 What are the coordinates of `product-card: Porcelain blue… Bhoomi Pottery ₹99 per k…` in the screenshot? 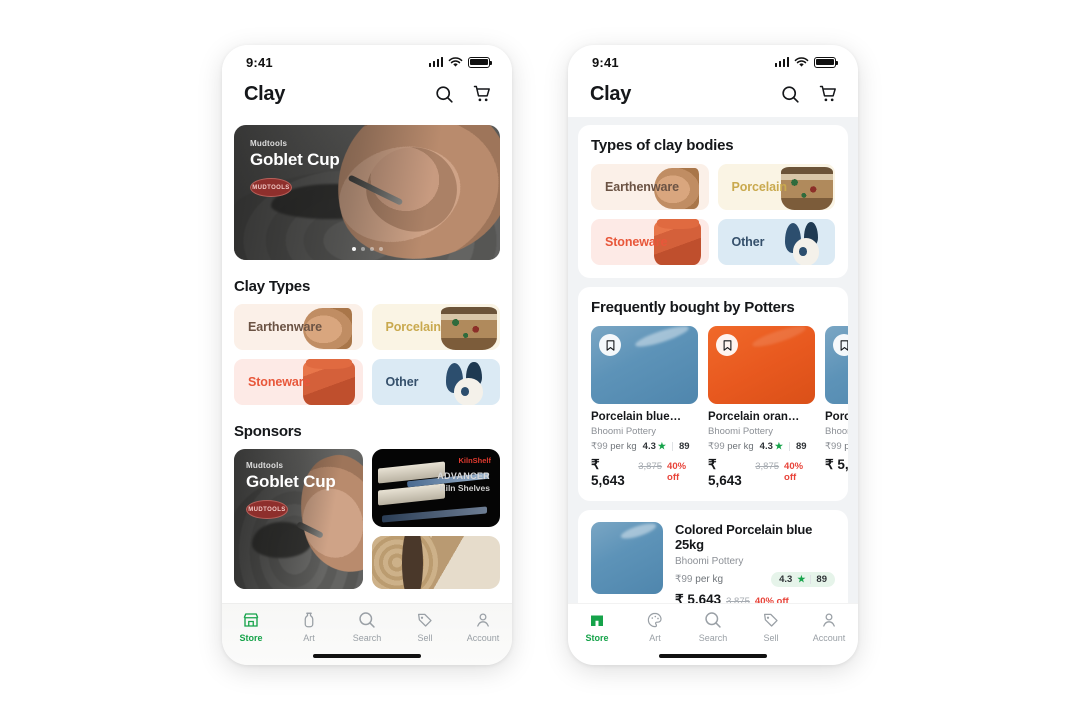 It's located at (644, 407).